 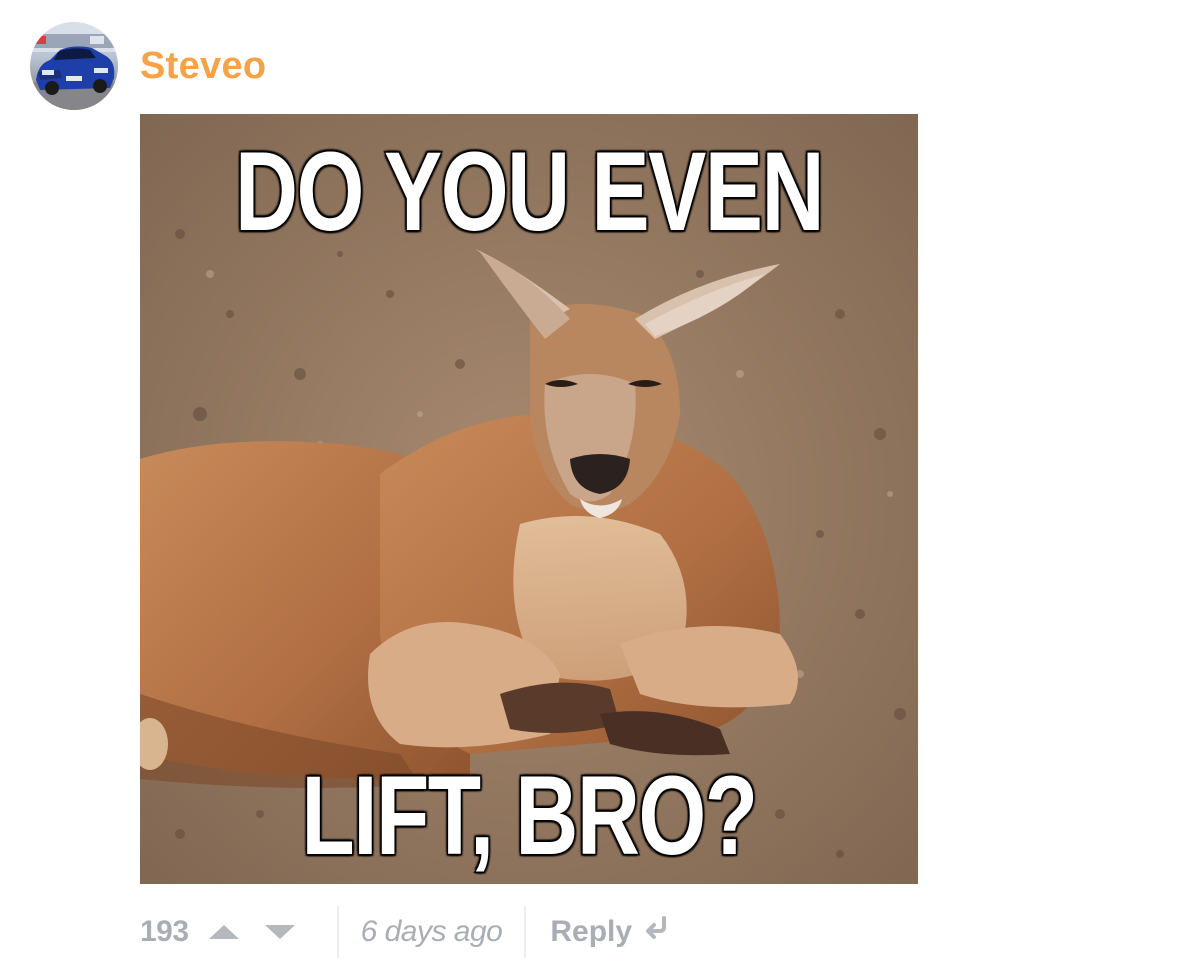 I want to click on avatar, so click(x=74, y=66).